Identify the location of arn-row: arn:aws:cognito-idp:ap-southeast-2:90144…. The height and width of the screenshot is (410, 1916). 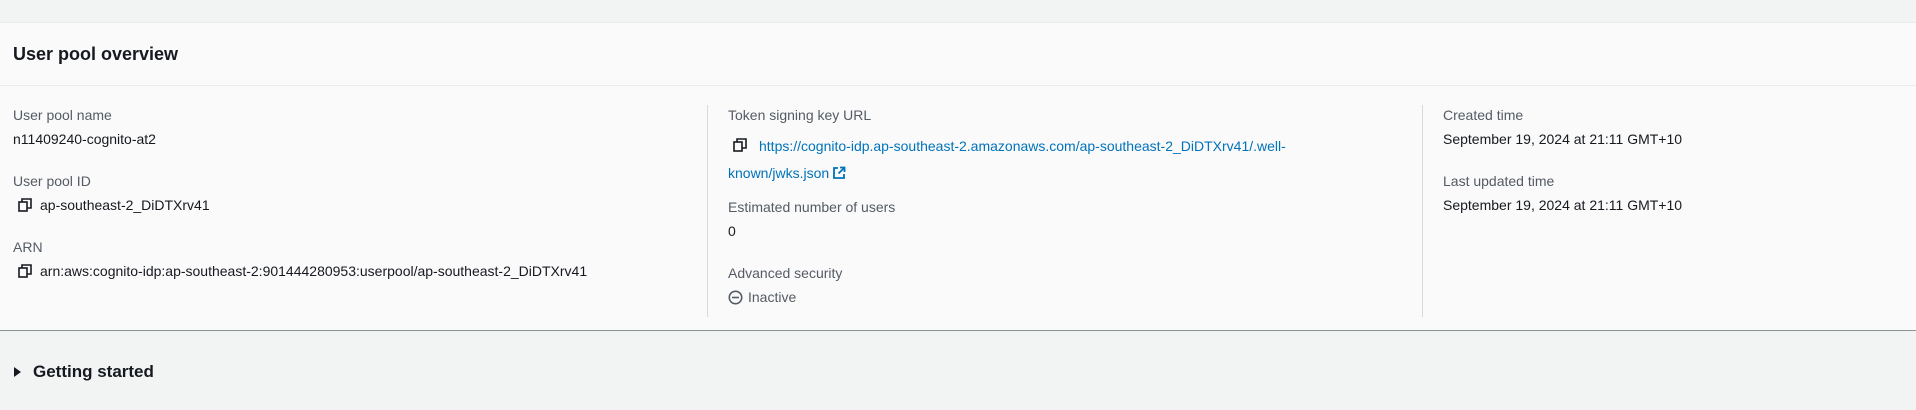
(300, 271).